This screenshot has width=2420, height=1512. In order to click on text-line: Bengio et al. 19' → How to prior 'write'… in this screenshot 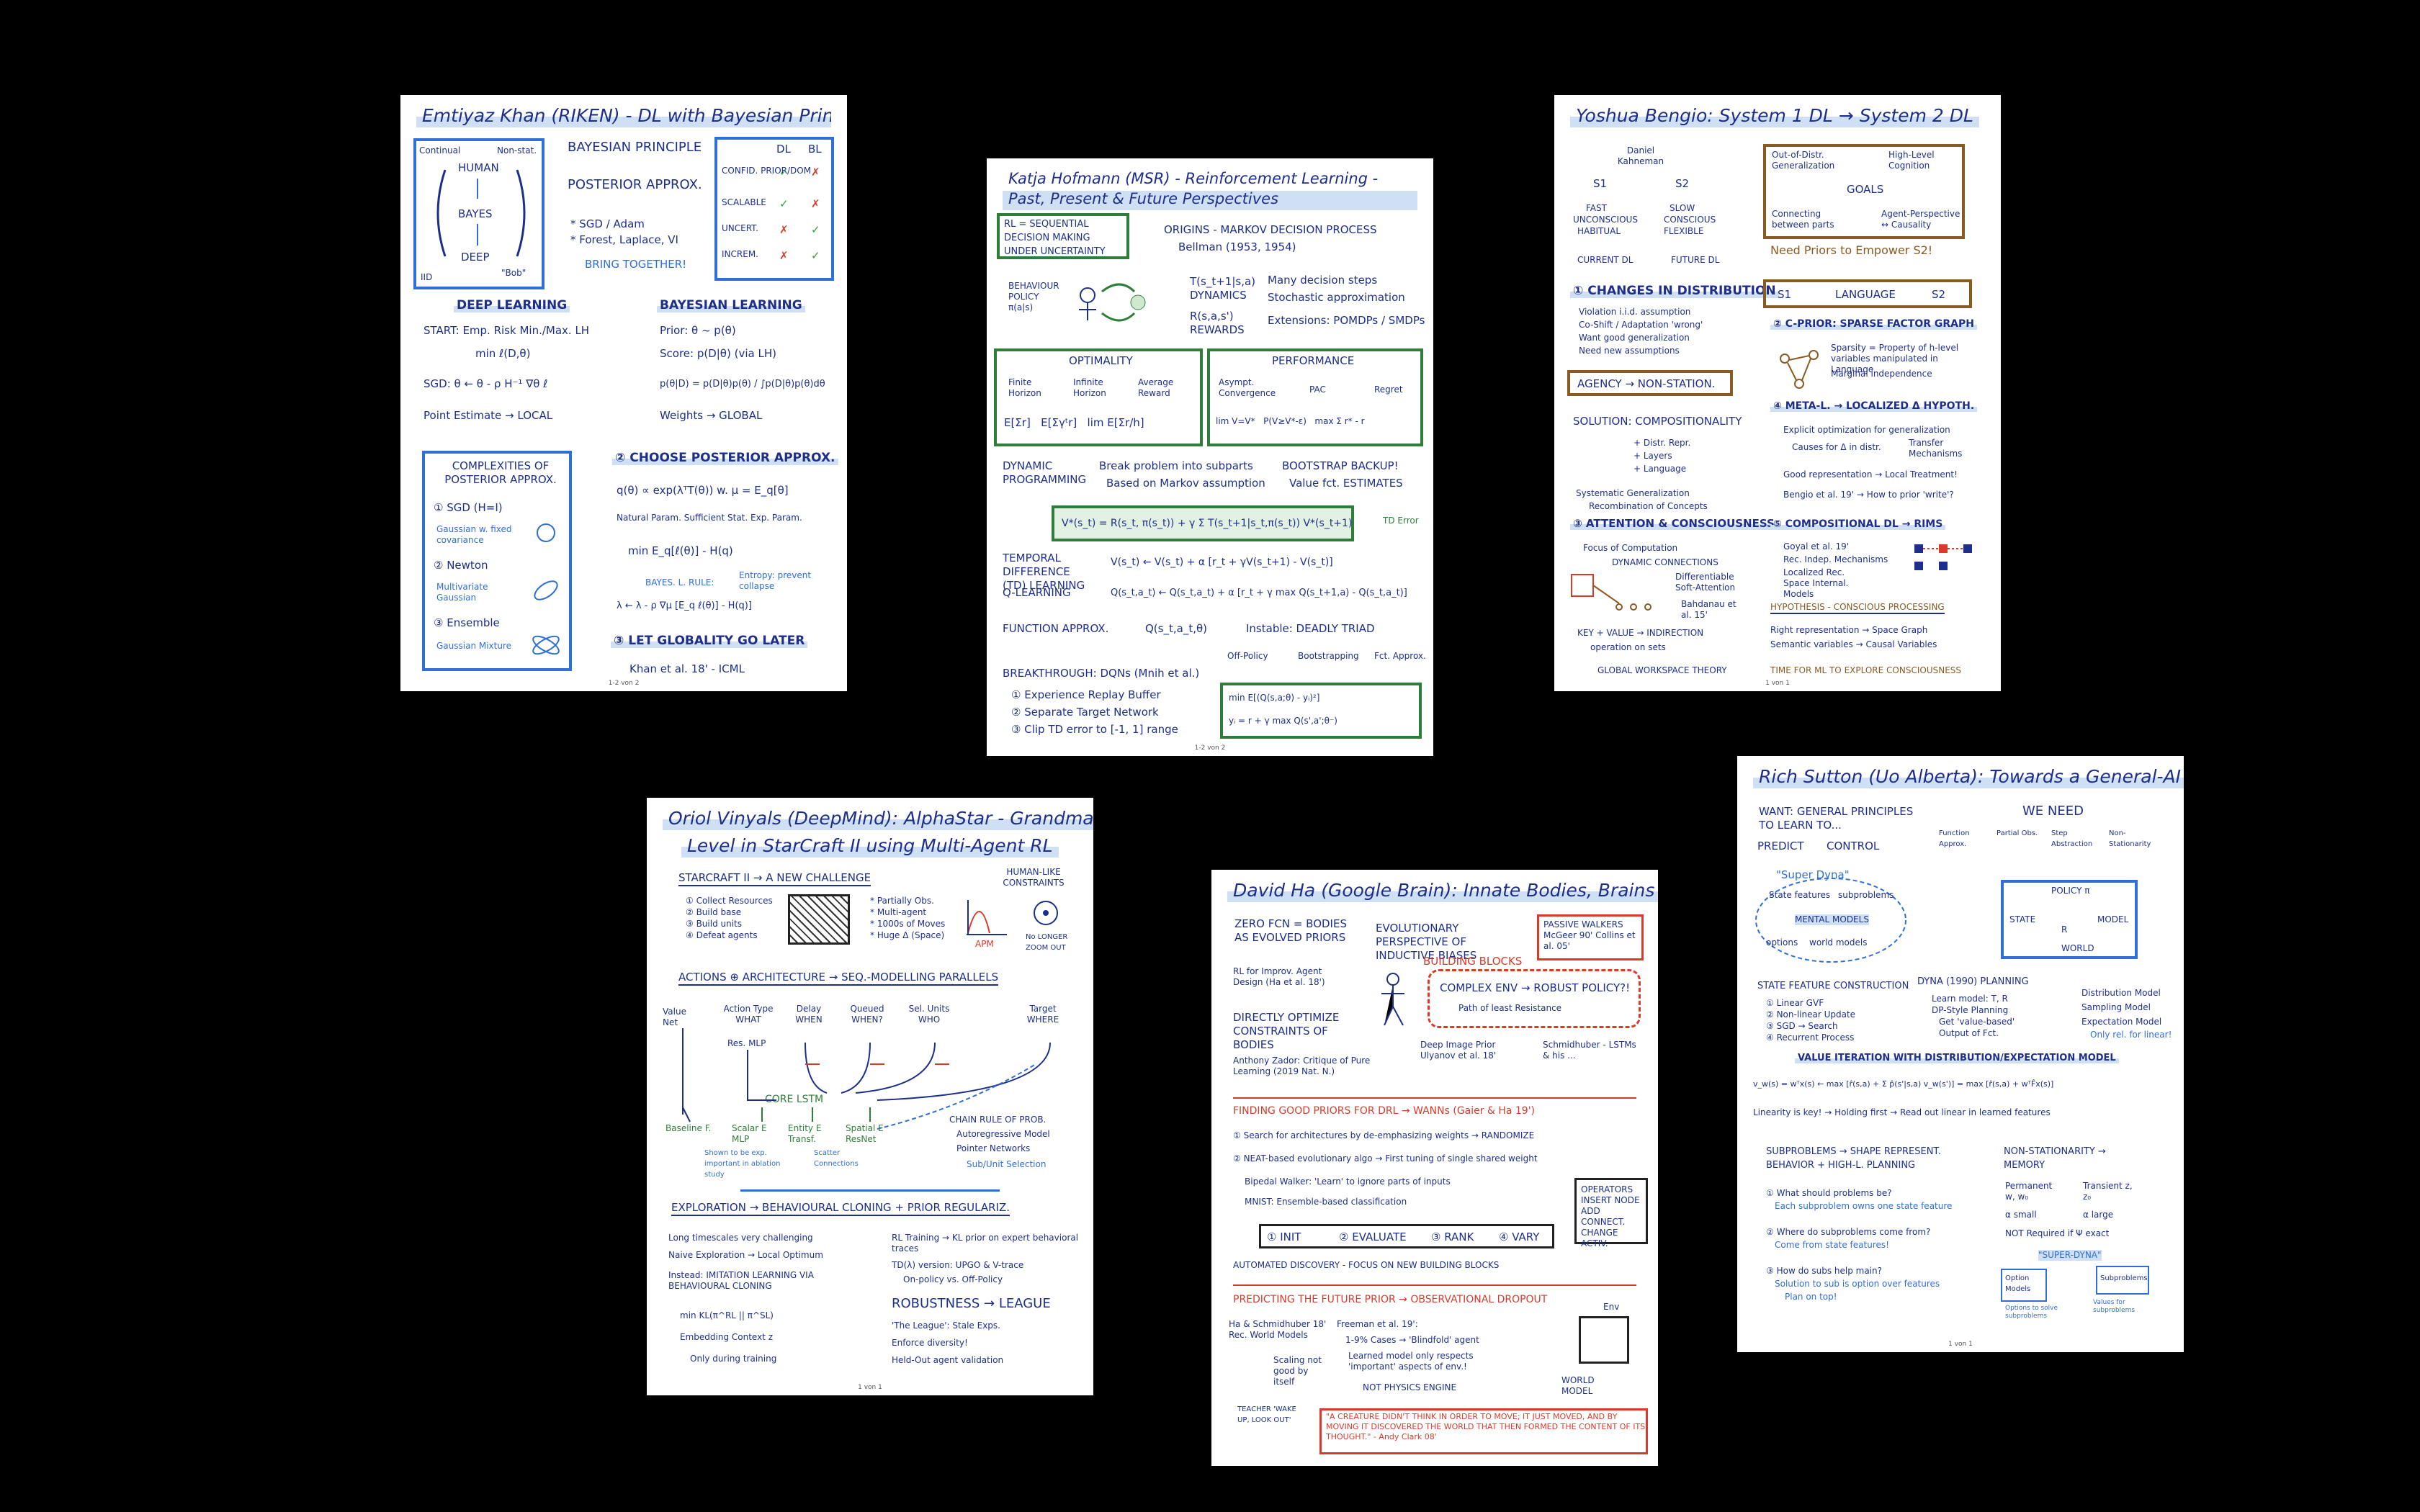, I will do `click(1868, 495)`.